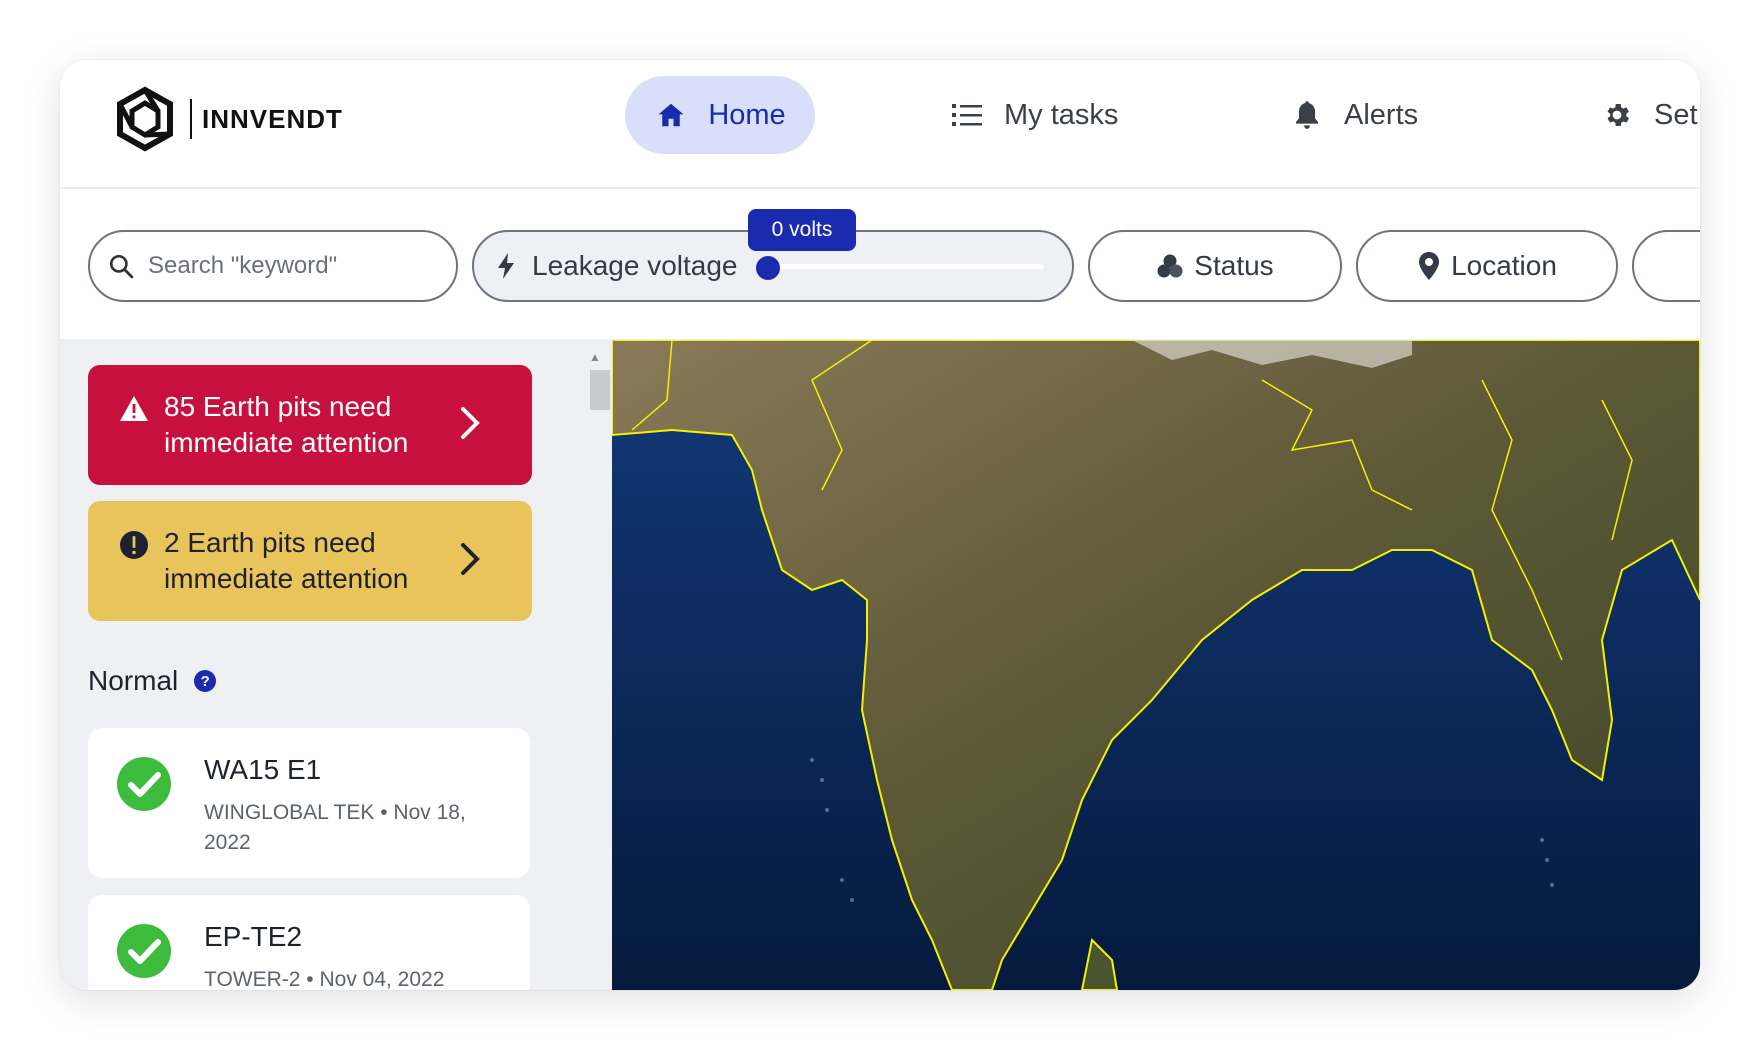 Image resolution: width=1758 pixels, height=1047 pixels. I want to click on nav-my-tasks: My tasks, so click(1034, 115).